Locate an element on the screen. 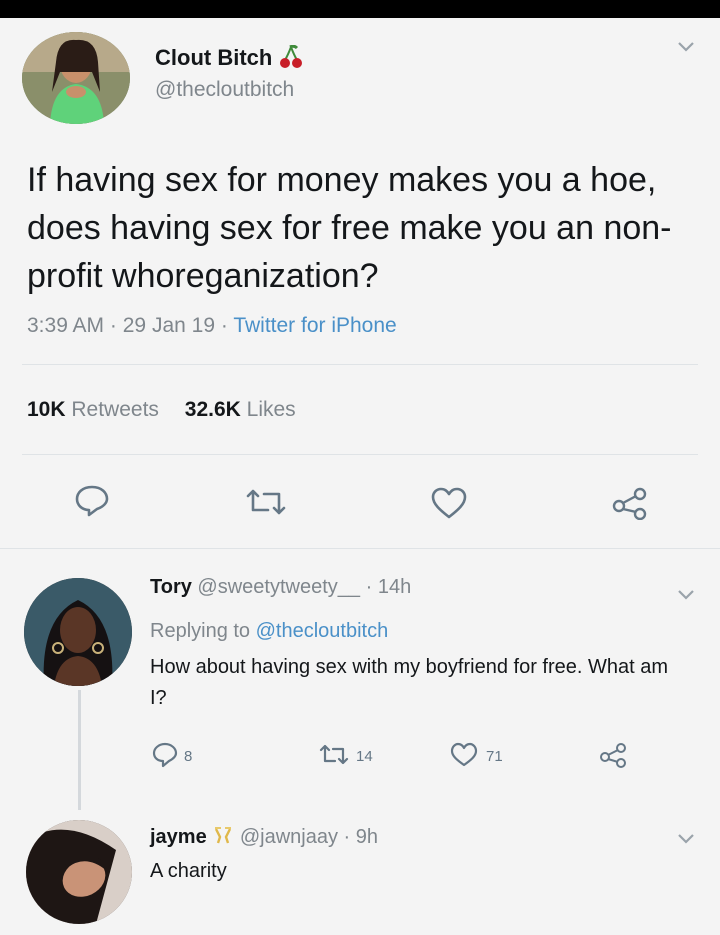 Image resolution: width=720 pixels, height=935 pixels. replying-to-handle: @thecloutbitch is located at coordinates (322, 631).